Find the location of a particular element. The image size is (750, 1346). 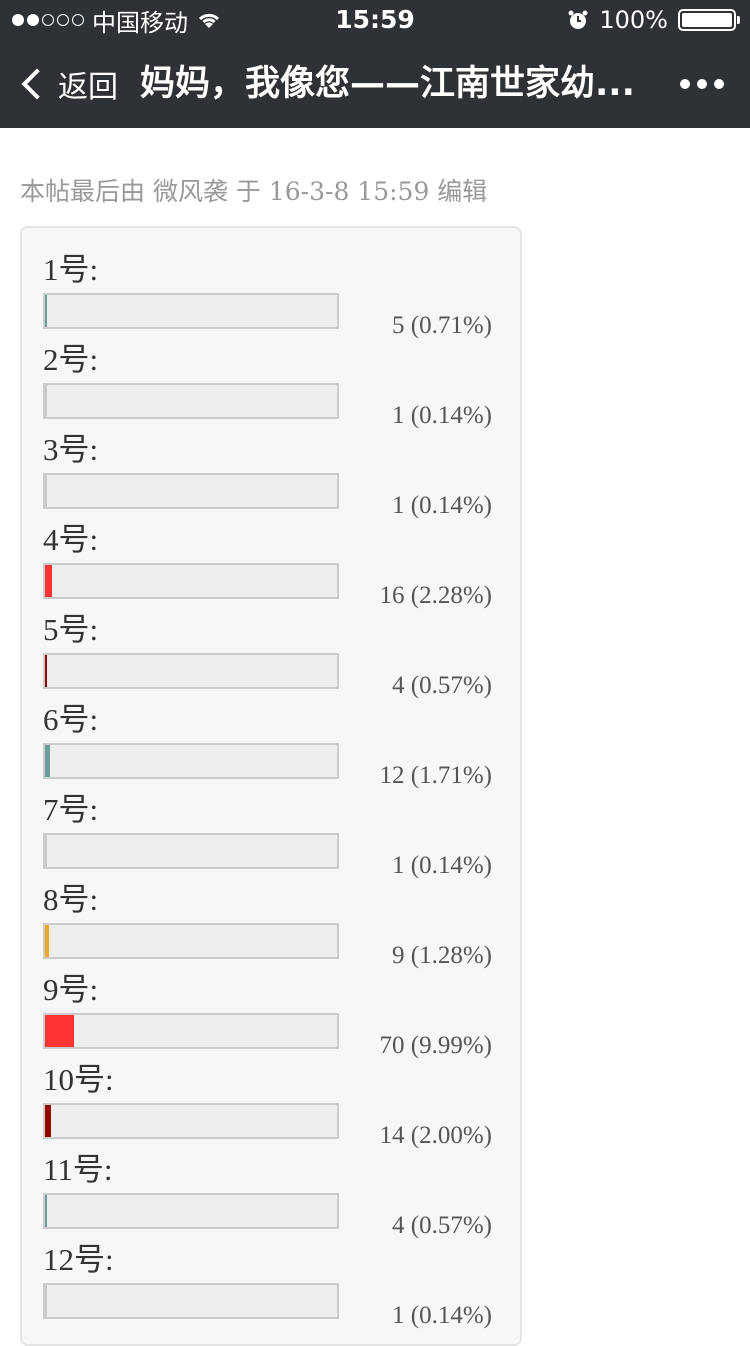

poll-option-label: 5号: is located at coordinates (71, 629).